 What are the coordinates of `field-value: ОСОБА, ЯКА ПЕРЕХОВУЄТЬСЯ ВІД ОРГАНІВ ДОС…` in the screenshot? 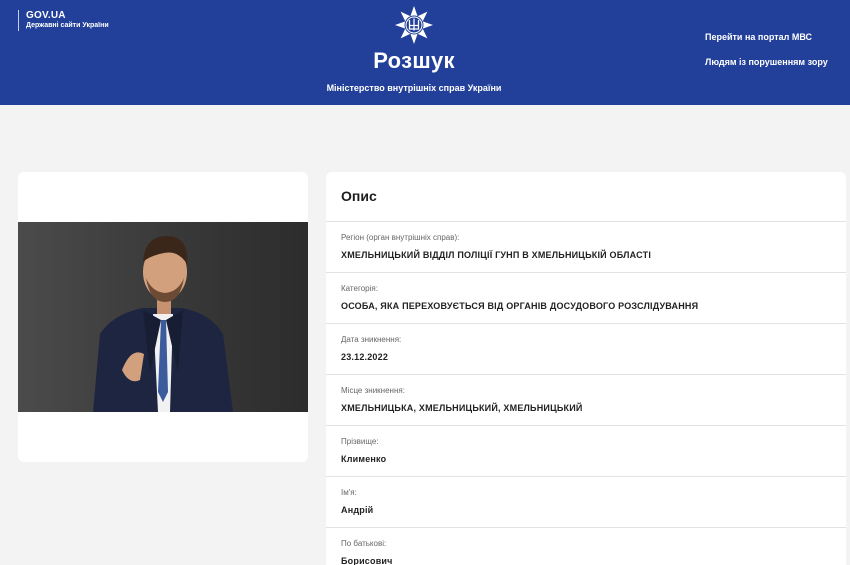 It's located at (520, 306).